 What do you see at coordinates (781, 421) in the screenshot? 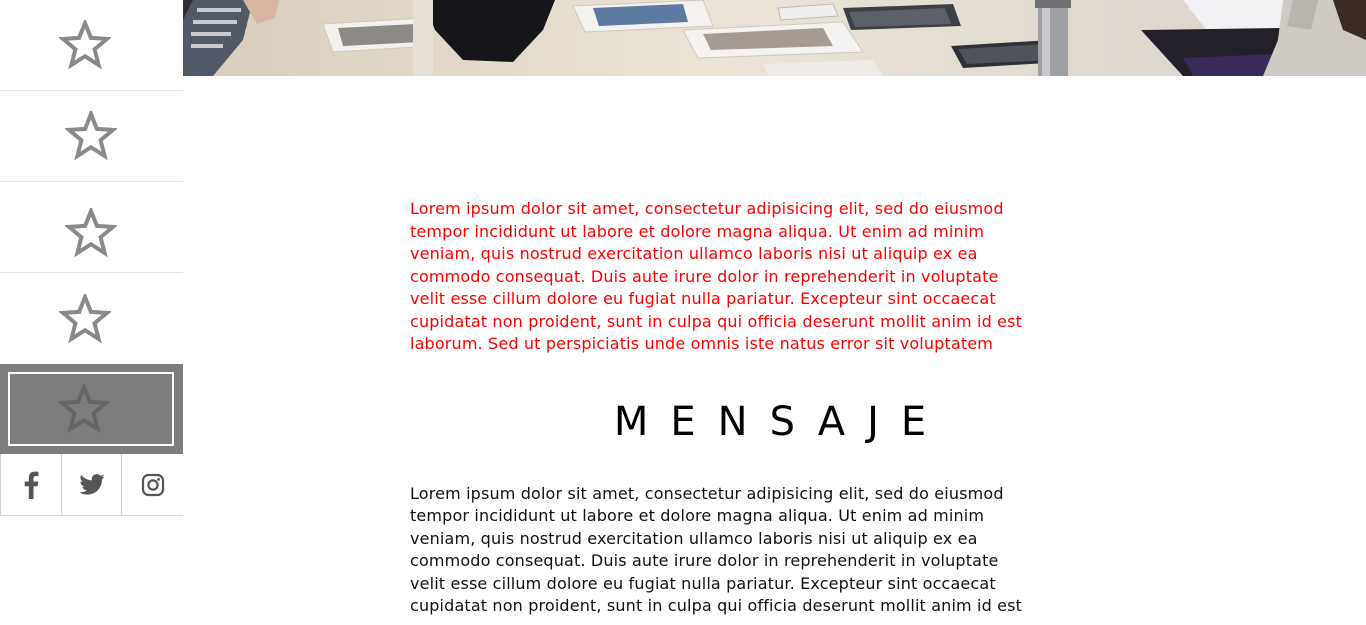
I see `section-heading: MENSAJE` at bounding box center [781, 421].